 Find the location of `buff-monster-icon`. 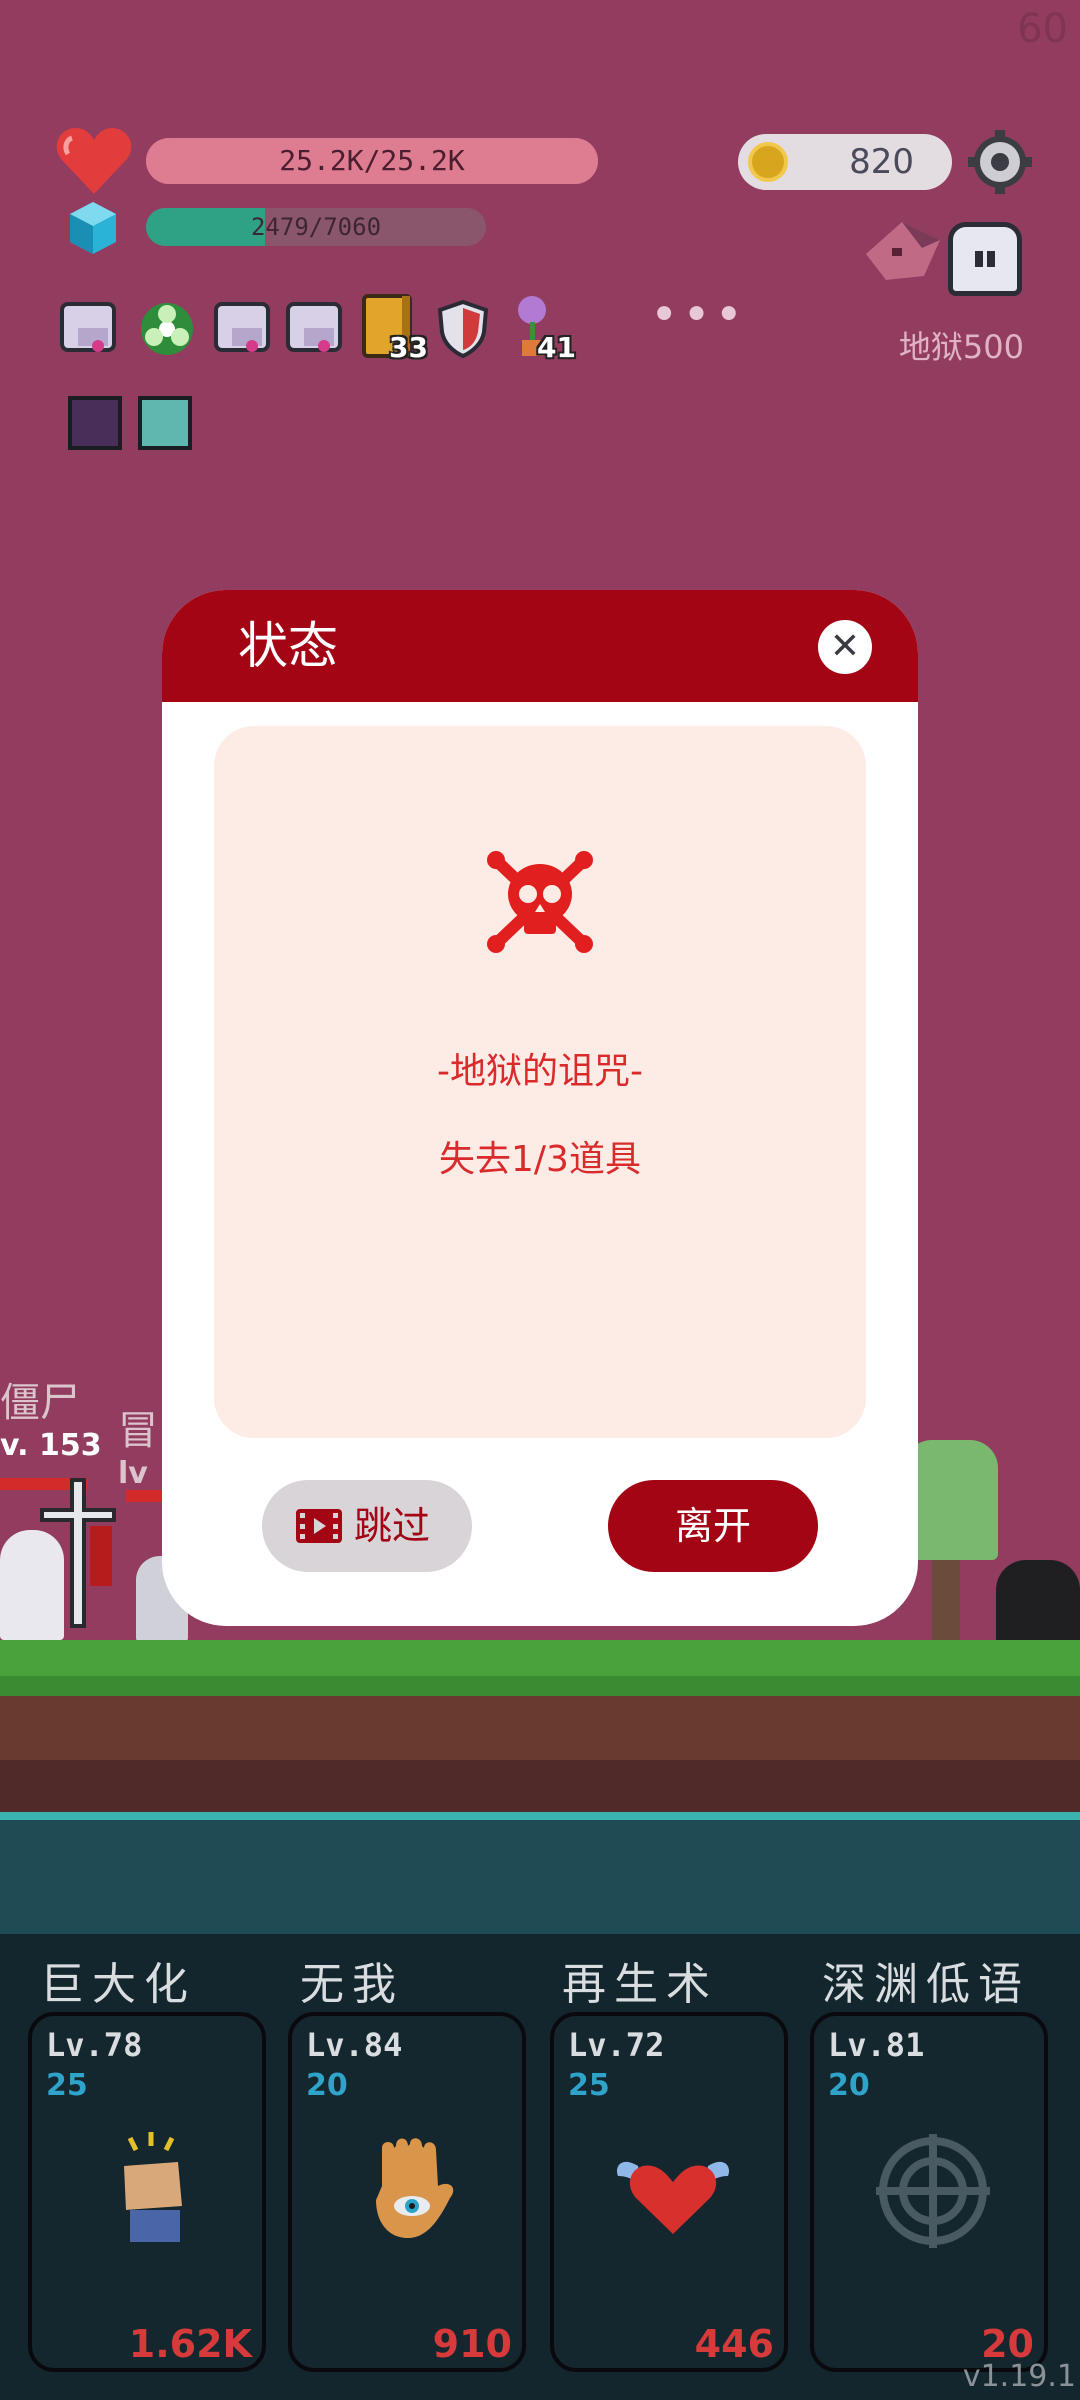

buff-monster-icon is located at coordinates (95, 423).